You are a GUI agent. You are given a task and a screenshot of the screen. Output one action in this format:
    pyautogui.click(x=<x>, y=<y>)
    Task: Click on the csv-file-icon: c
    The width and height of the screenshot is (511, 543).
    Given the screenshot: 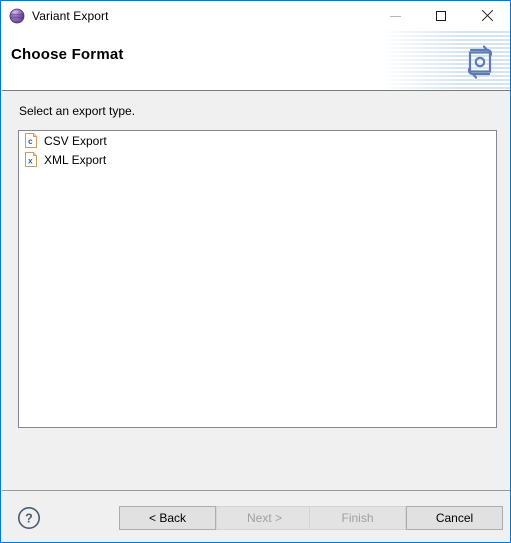 What is the action you would take?
    pyautogui.click(x=31, y=140)
    